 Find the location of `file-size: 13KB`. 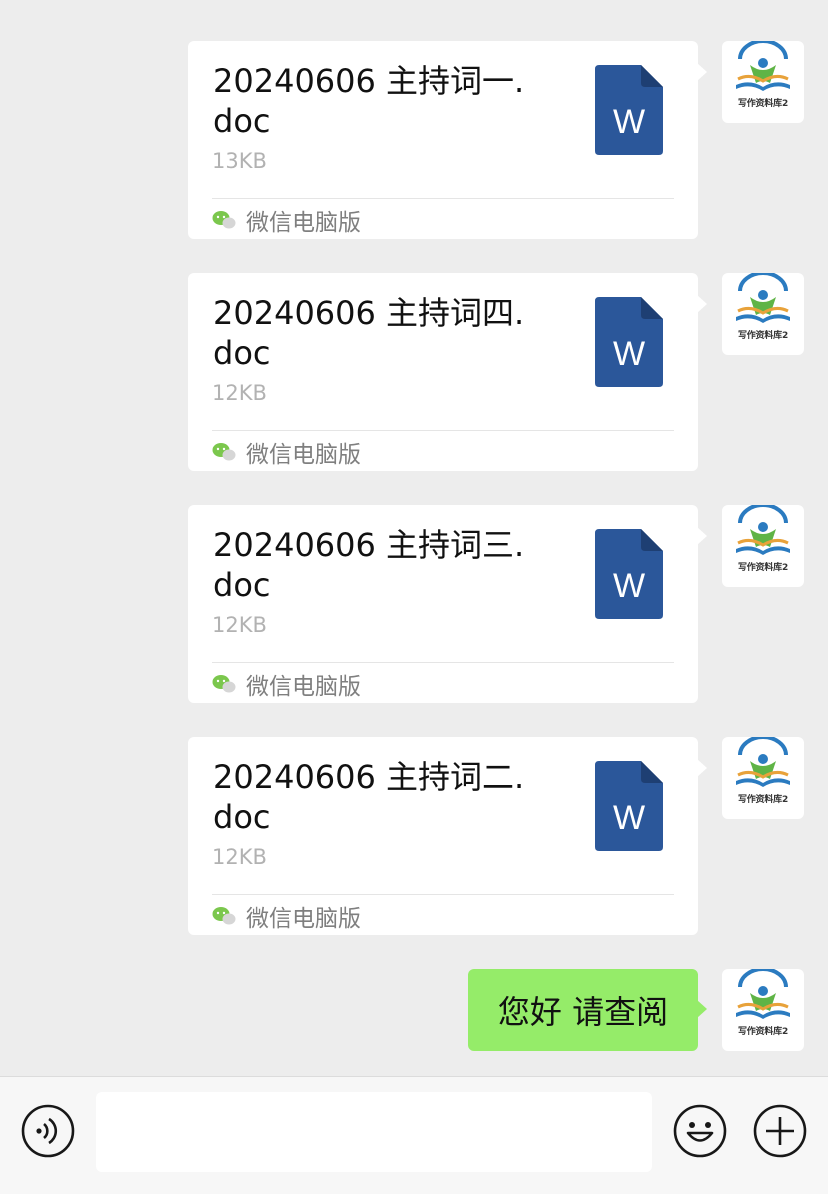

file-size: 13KB is located at coordinates (239, 161).